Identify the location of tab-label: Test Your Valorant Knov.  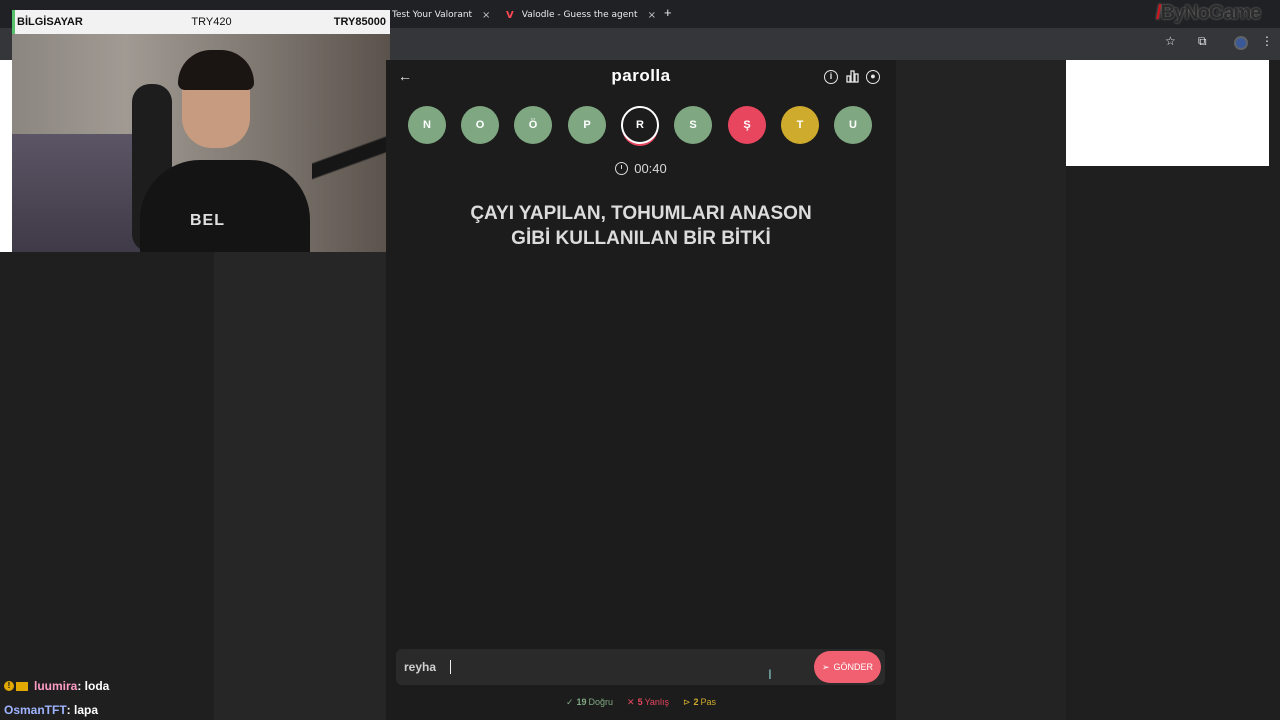
(433, 15).